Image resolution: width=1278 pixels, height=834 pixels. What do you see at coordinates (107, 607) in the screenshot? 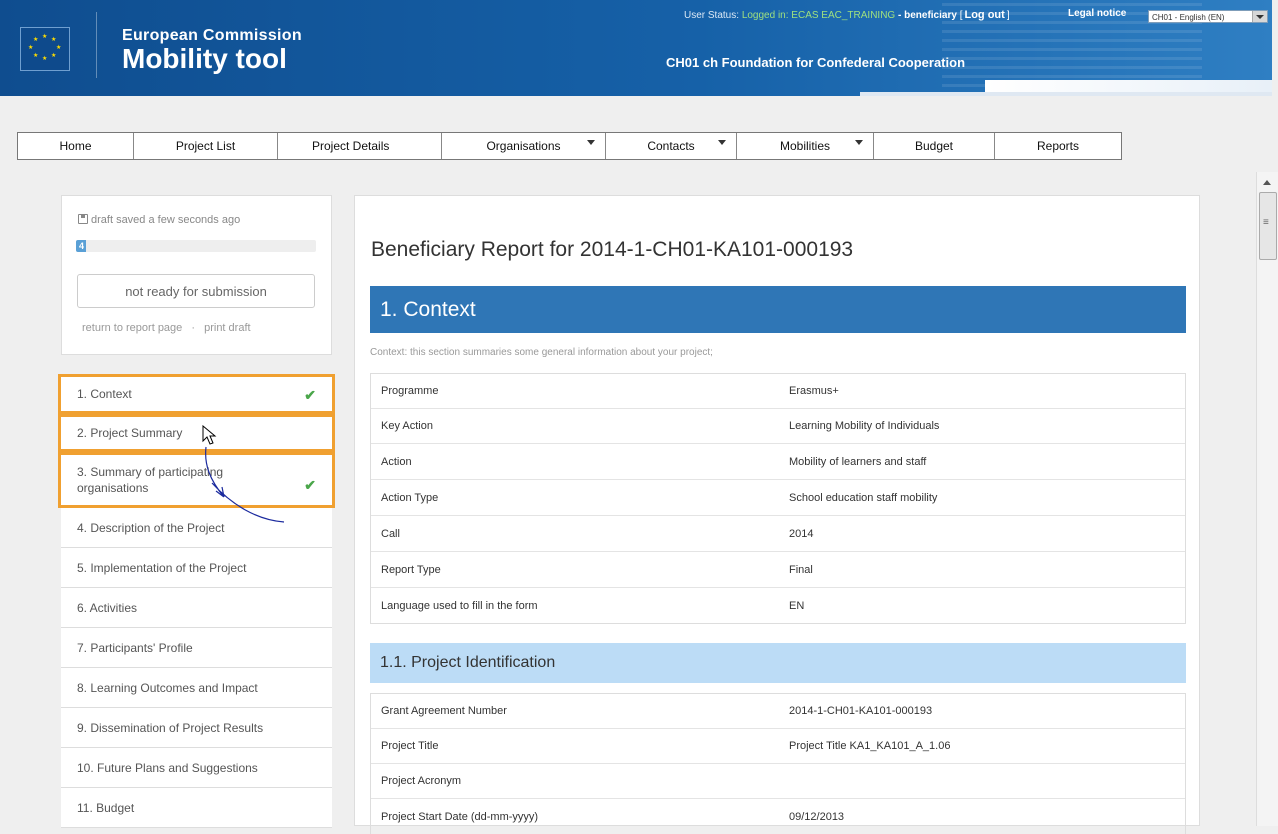
I see `step-label: 6. Activities` at bounding box center [107, 607].